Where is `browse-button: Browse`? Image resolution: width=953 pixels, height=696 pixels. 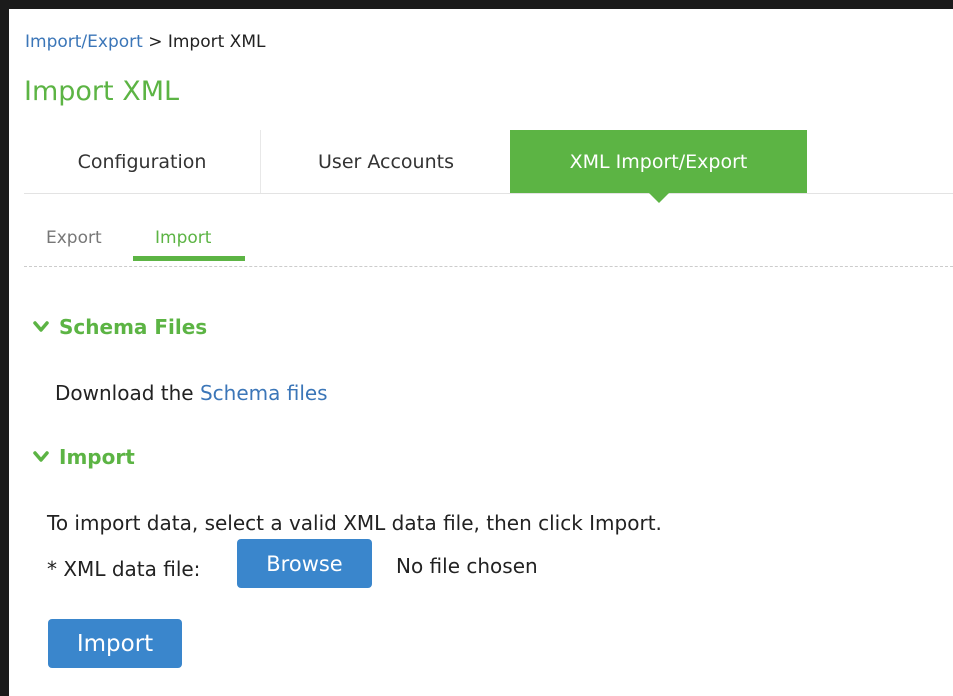 browse-button: Browse is located at coordinates (304, 563).